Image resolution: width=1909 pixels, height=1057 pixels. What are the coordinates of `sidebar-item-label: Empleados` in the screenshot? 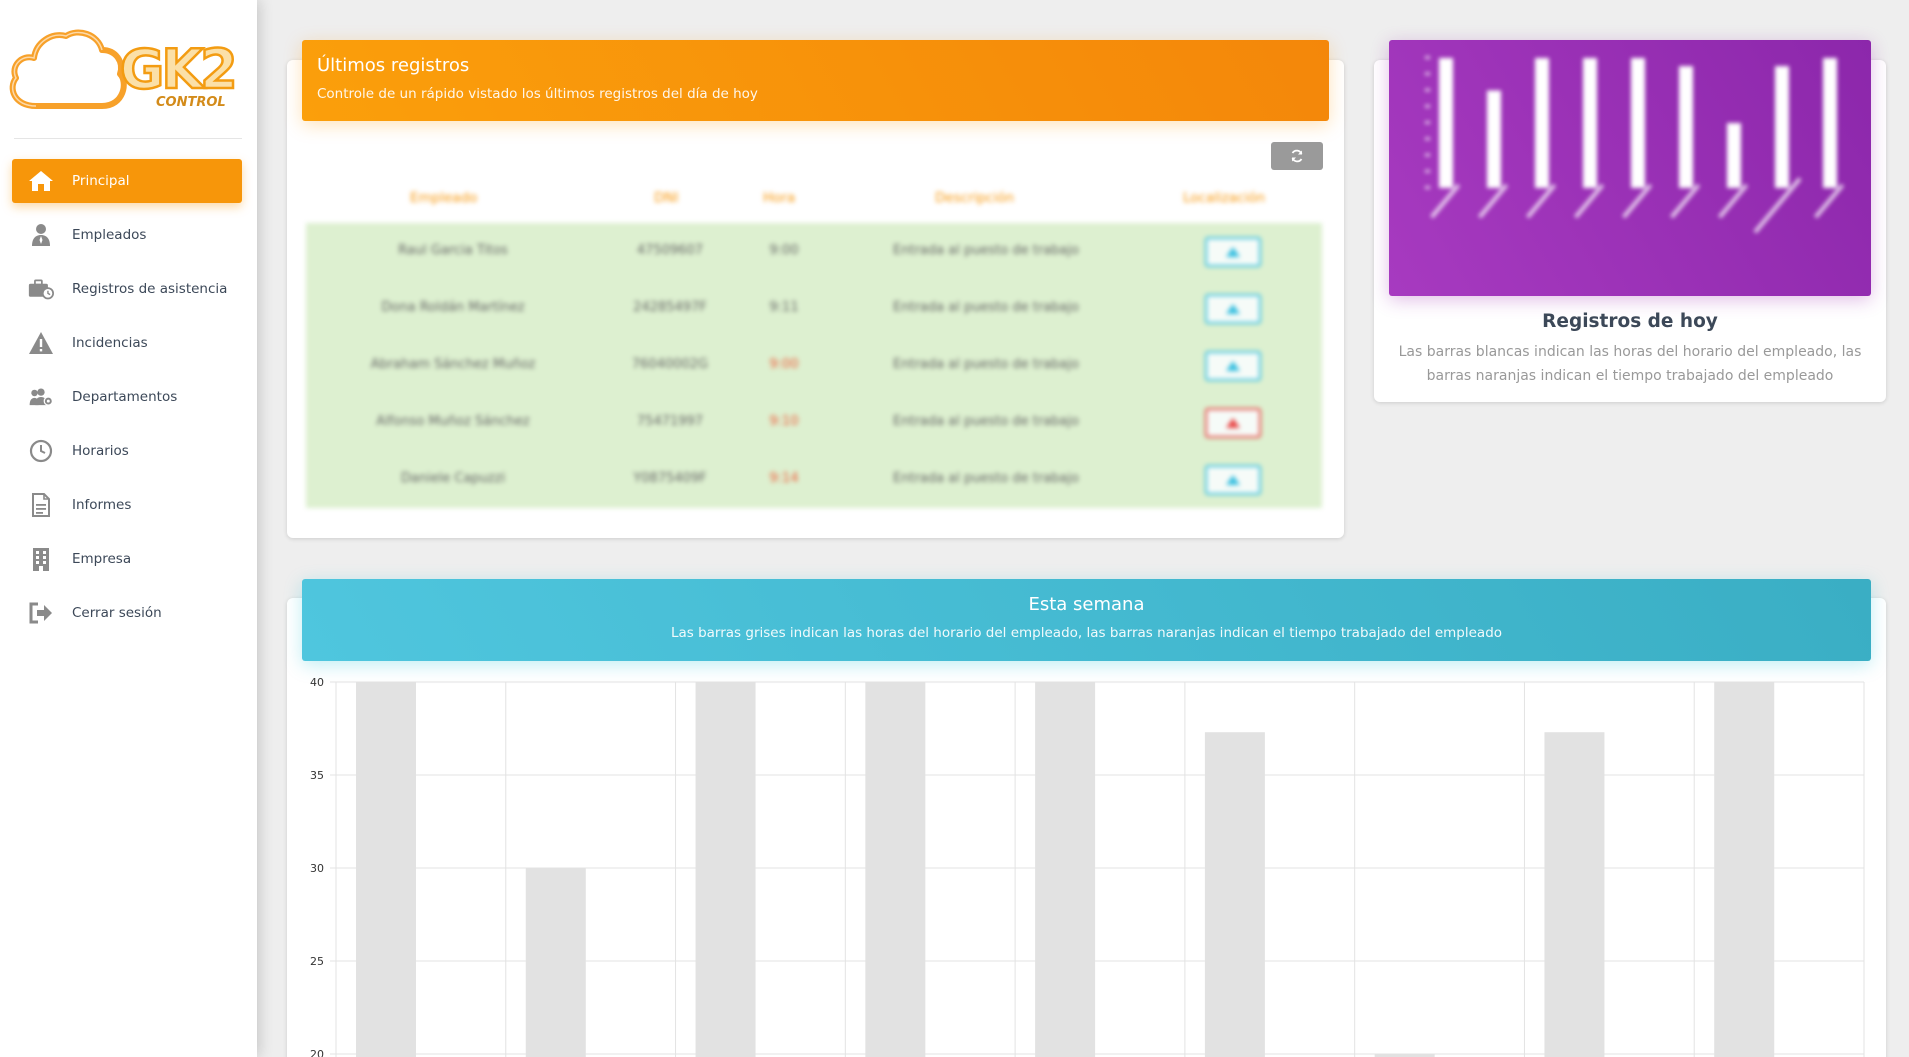 It's located at (109, 235).